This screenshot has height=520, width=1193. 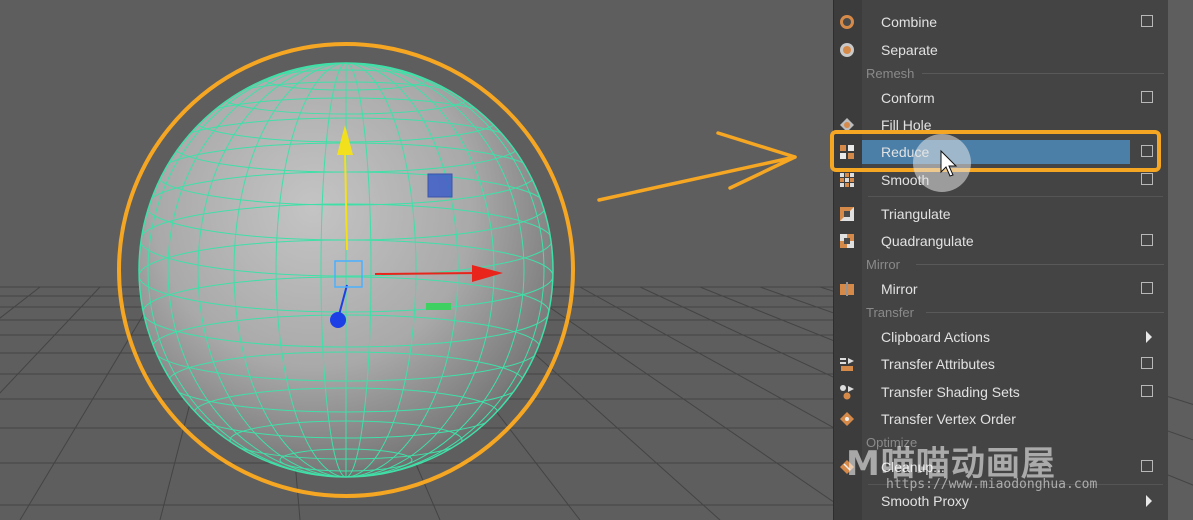 What do you see at coordinates (1147, 97) in the screenshot?
I see `conform-option-box` at bounding box center [1147, 97].